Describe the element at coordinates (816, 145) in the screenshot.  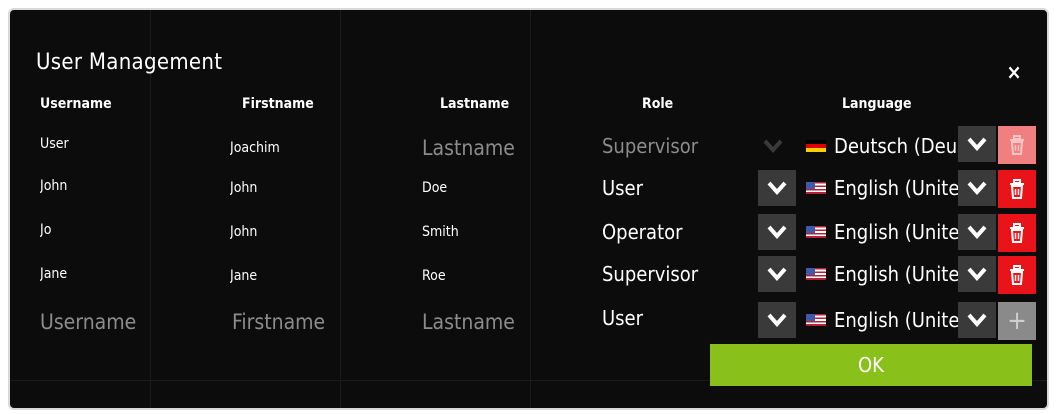
I see `germany-flag-icon` at that location.